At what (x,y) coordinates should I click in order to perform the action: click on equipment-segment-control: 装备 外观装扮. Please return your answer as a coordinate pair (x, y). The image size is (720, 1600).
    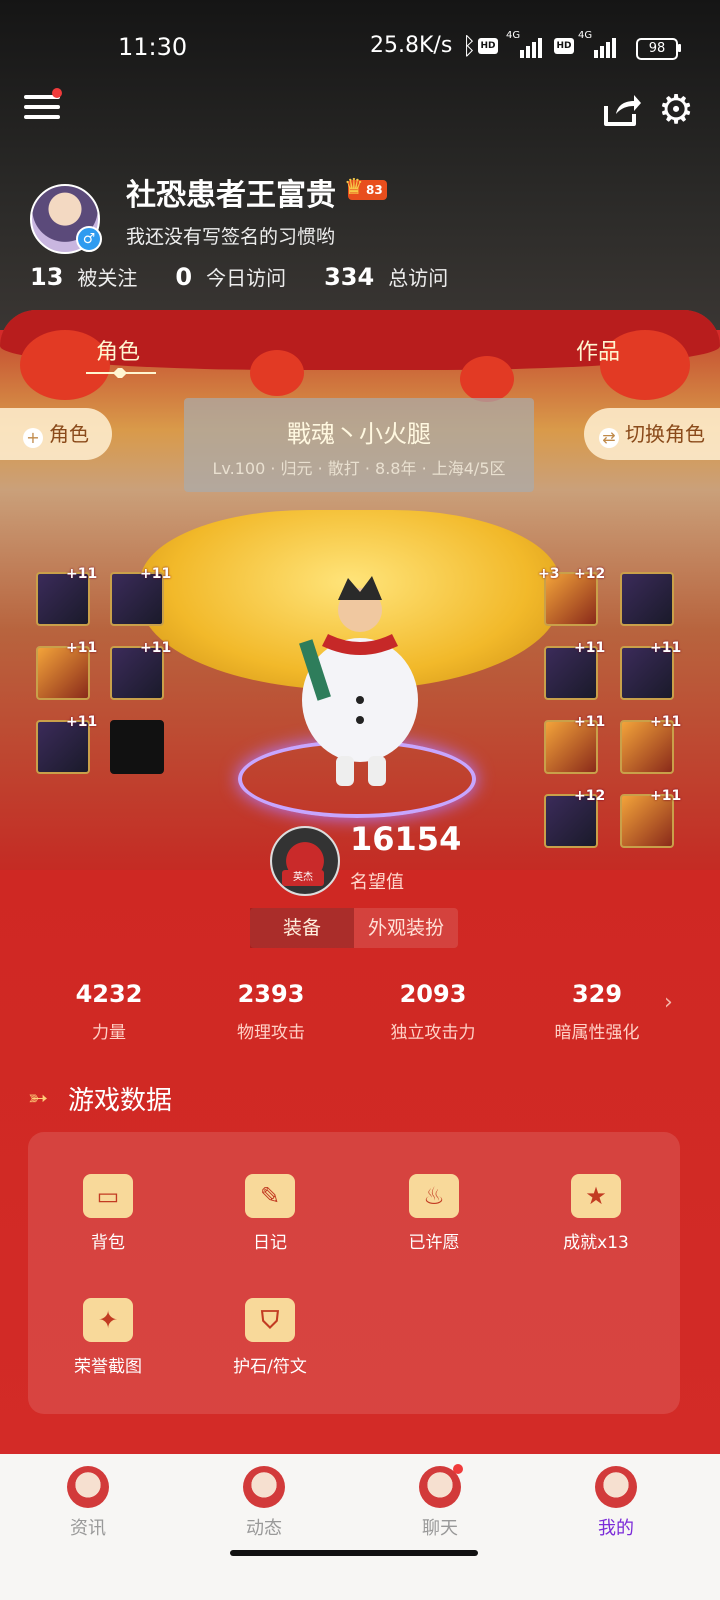
    Looking at the image, I should click on (354, 928).